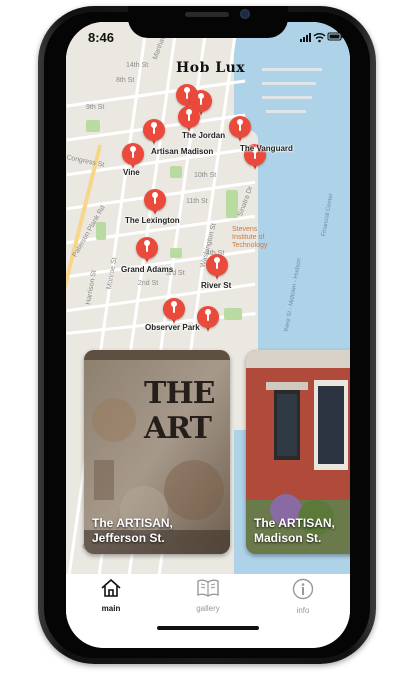 This screenshot has width=415, height=673. What do you see at coordinates (125, 80) in the screenshot?
I see `map-street-label: 8th St` at bounding box center [125, 80].